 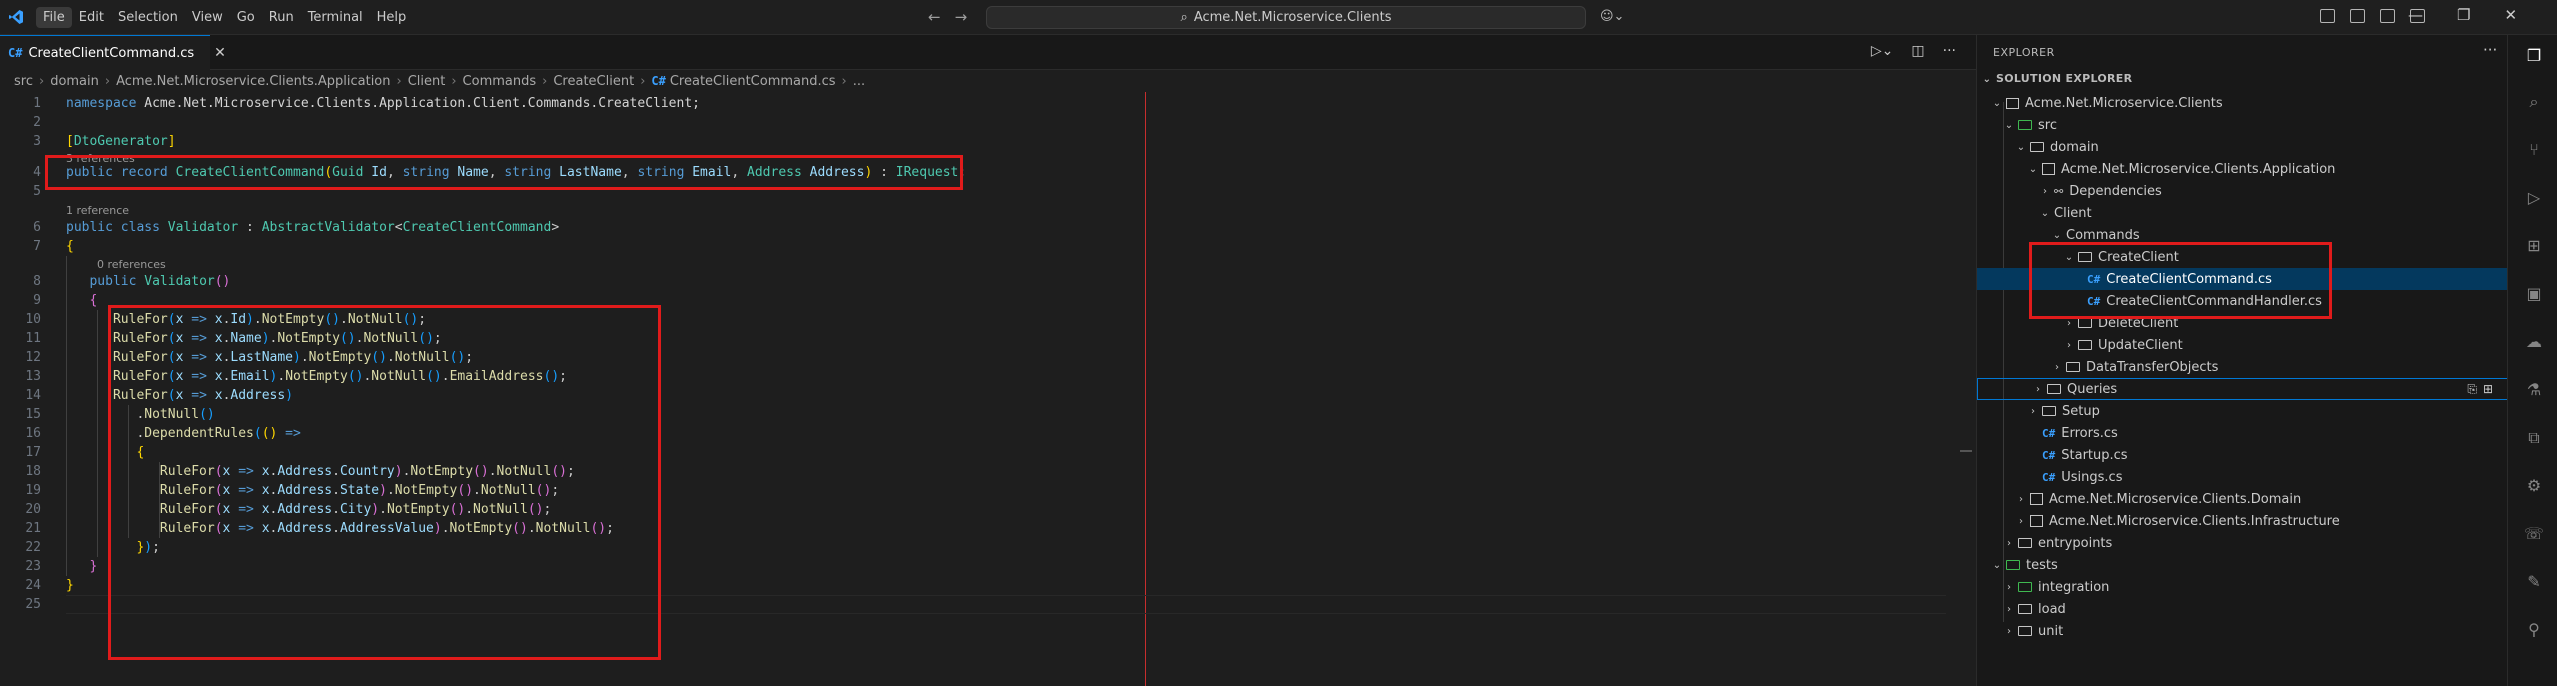 I want to click on line-number: 8, so click(x=37, y=281).